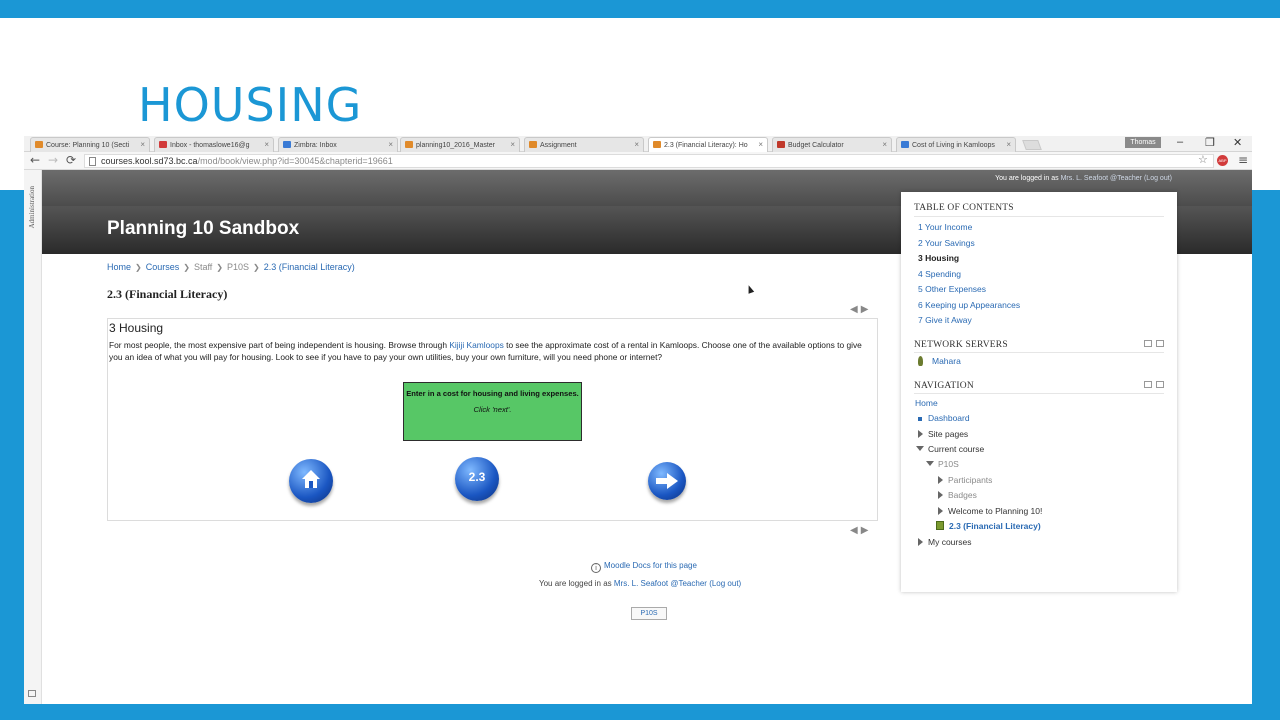  I want to click on book-title: 2.3 (Financial Literacy), so click(167, 294).